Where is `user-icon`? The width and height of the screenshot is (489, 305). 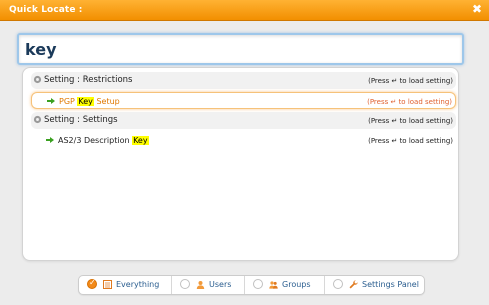 user-icon is located at coordinates (200, 285).